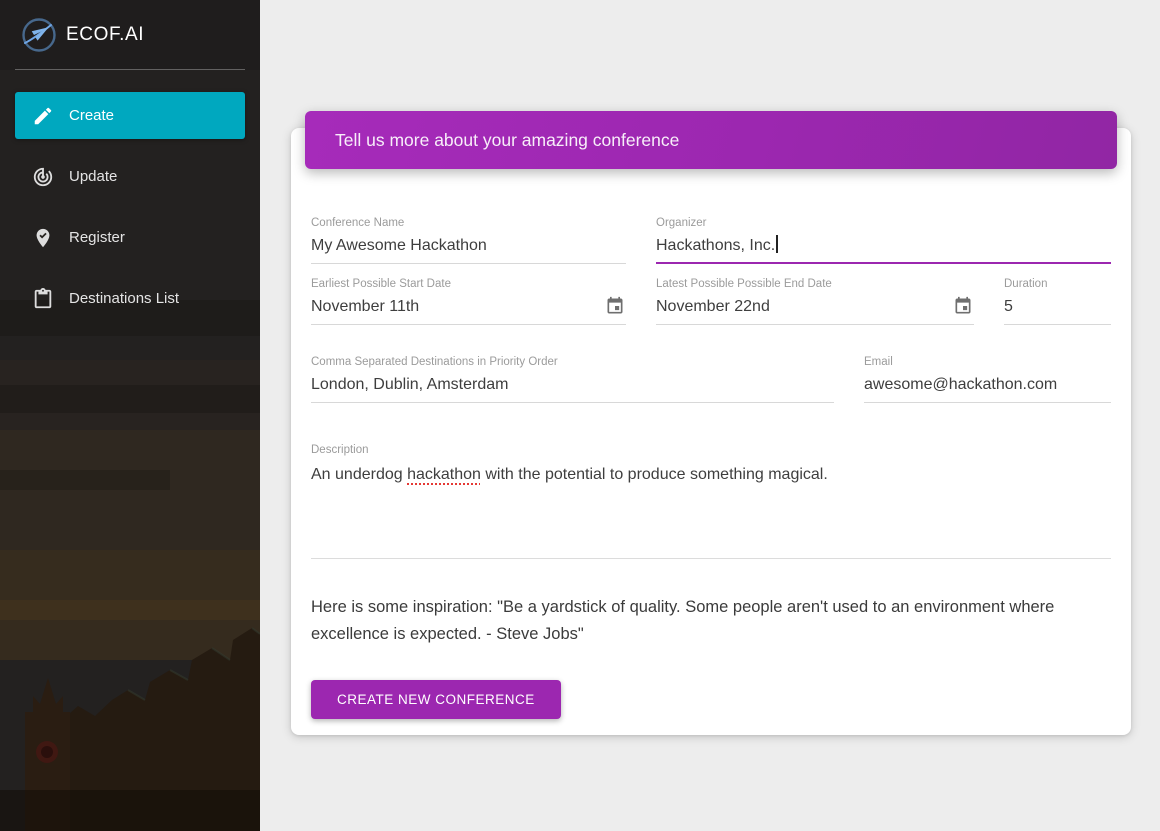 Image resolution: width=1160 pixels, height=831 pixels. I want to click on sidebar-item-label: Update, so click(93, 176).